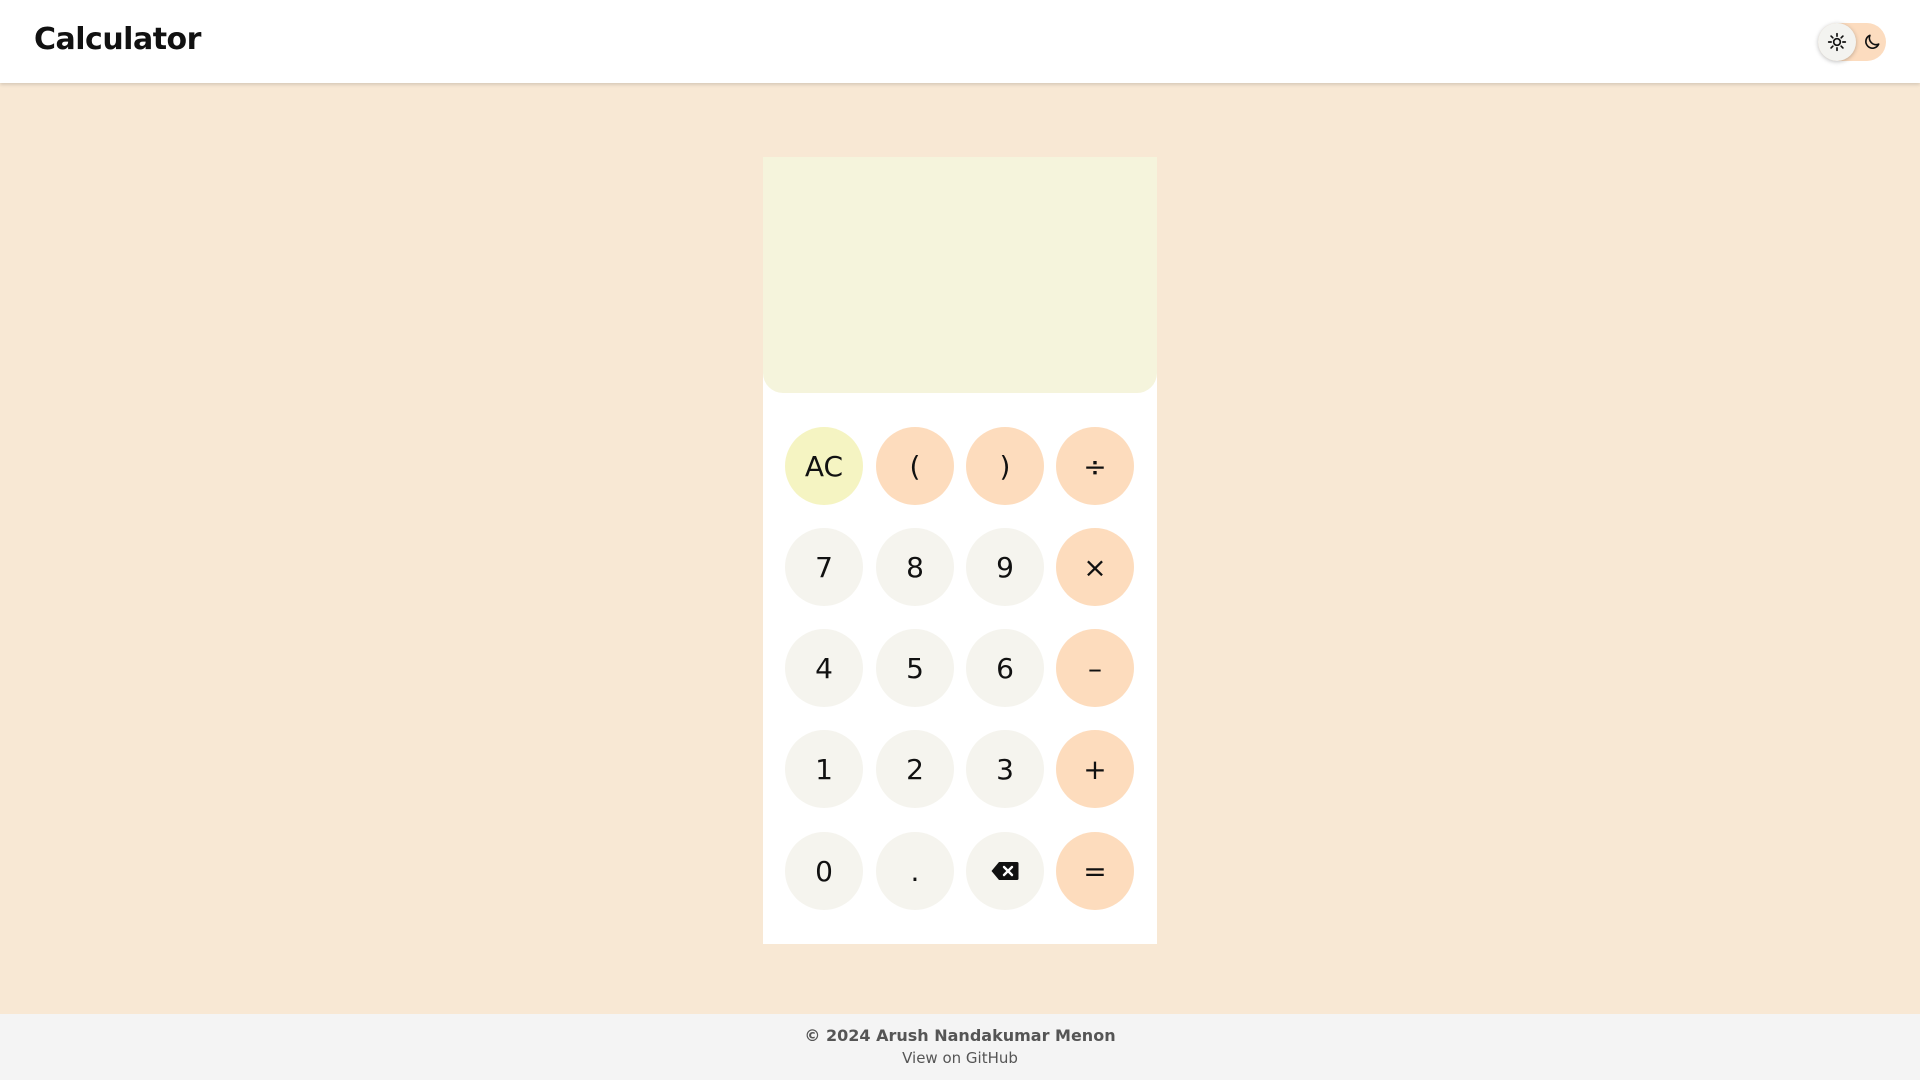 Image resolution: width=1920 pixels, height=1080 pixels. Describe the element at coordinates (915, 567) in the screenshot. I see `eight-button: 8` at that location.